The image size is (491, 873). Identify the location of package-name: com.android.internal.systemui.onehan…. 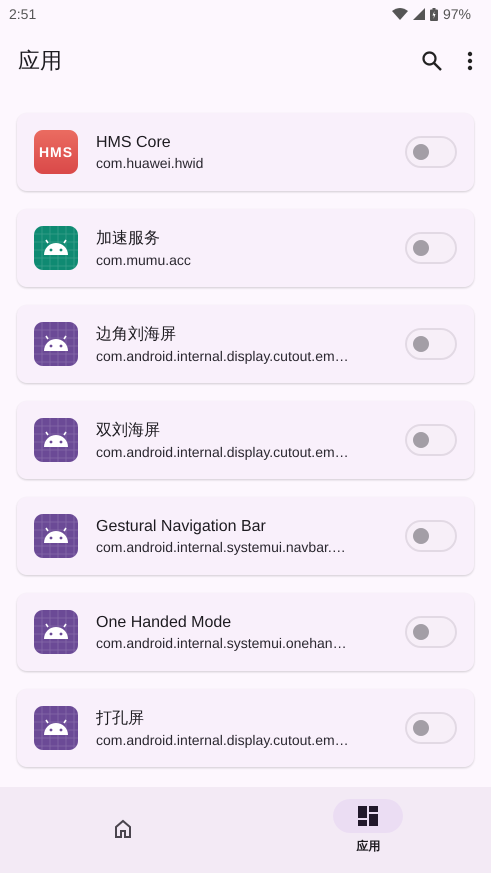
(222, 642).